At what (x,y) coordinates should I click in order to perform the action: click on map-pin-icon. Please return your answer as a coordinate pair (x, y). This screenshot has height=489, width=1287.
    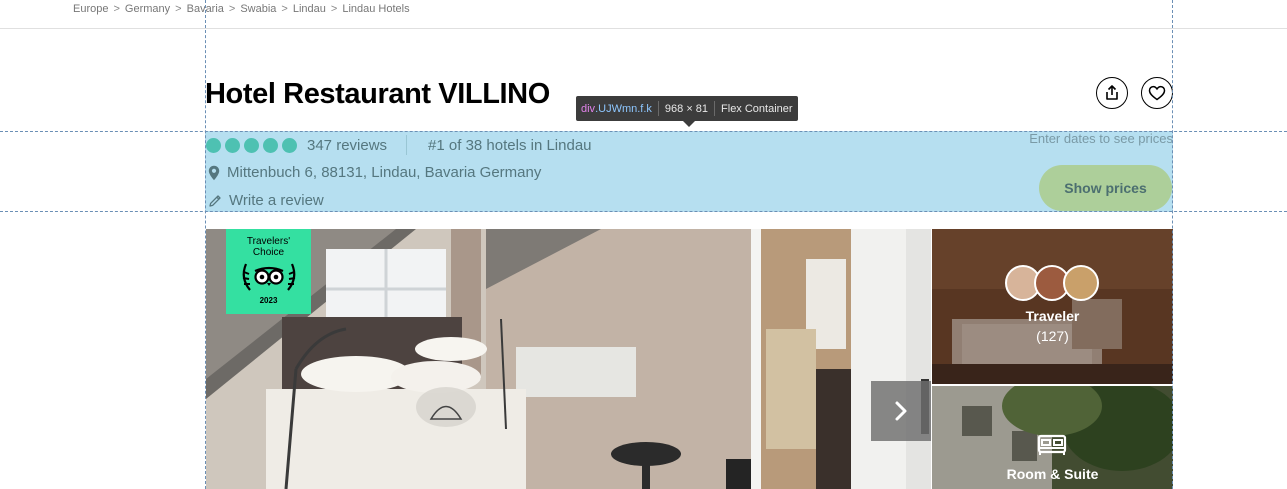
    Looking at the image, I should click on (214, 172).